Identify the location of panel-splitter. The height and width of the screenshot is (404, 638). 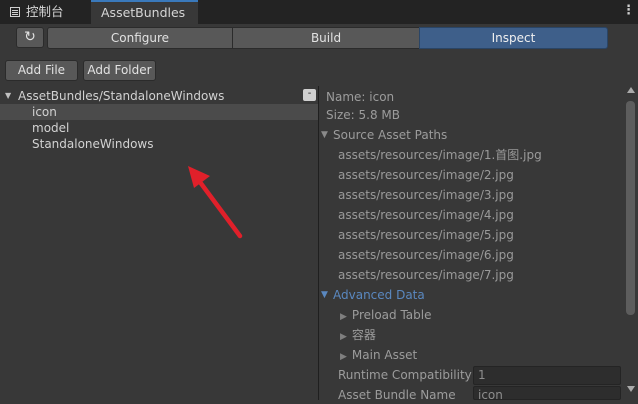
(318, 243).